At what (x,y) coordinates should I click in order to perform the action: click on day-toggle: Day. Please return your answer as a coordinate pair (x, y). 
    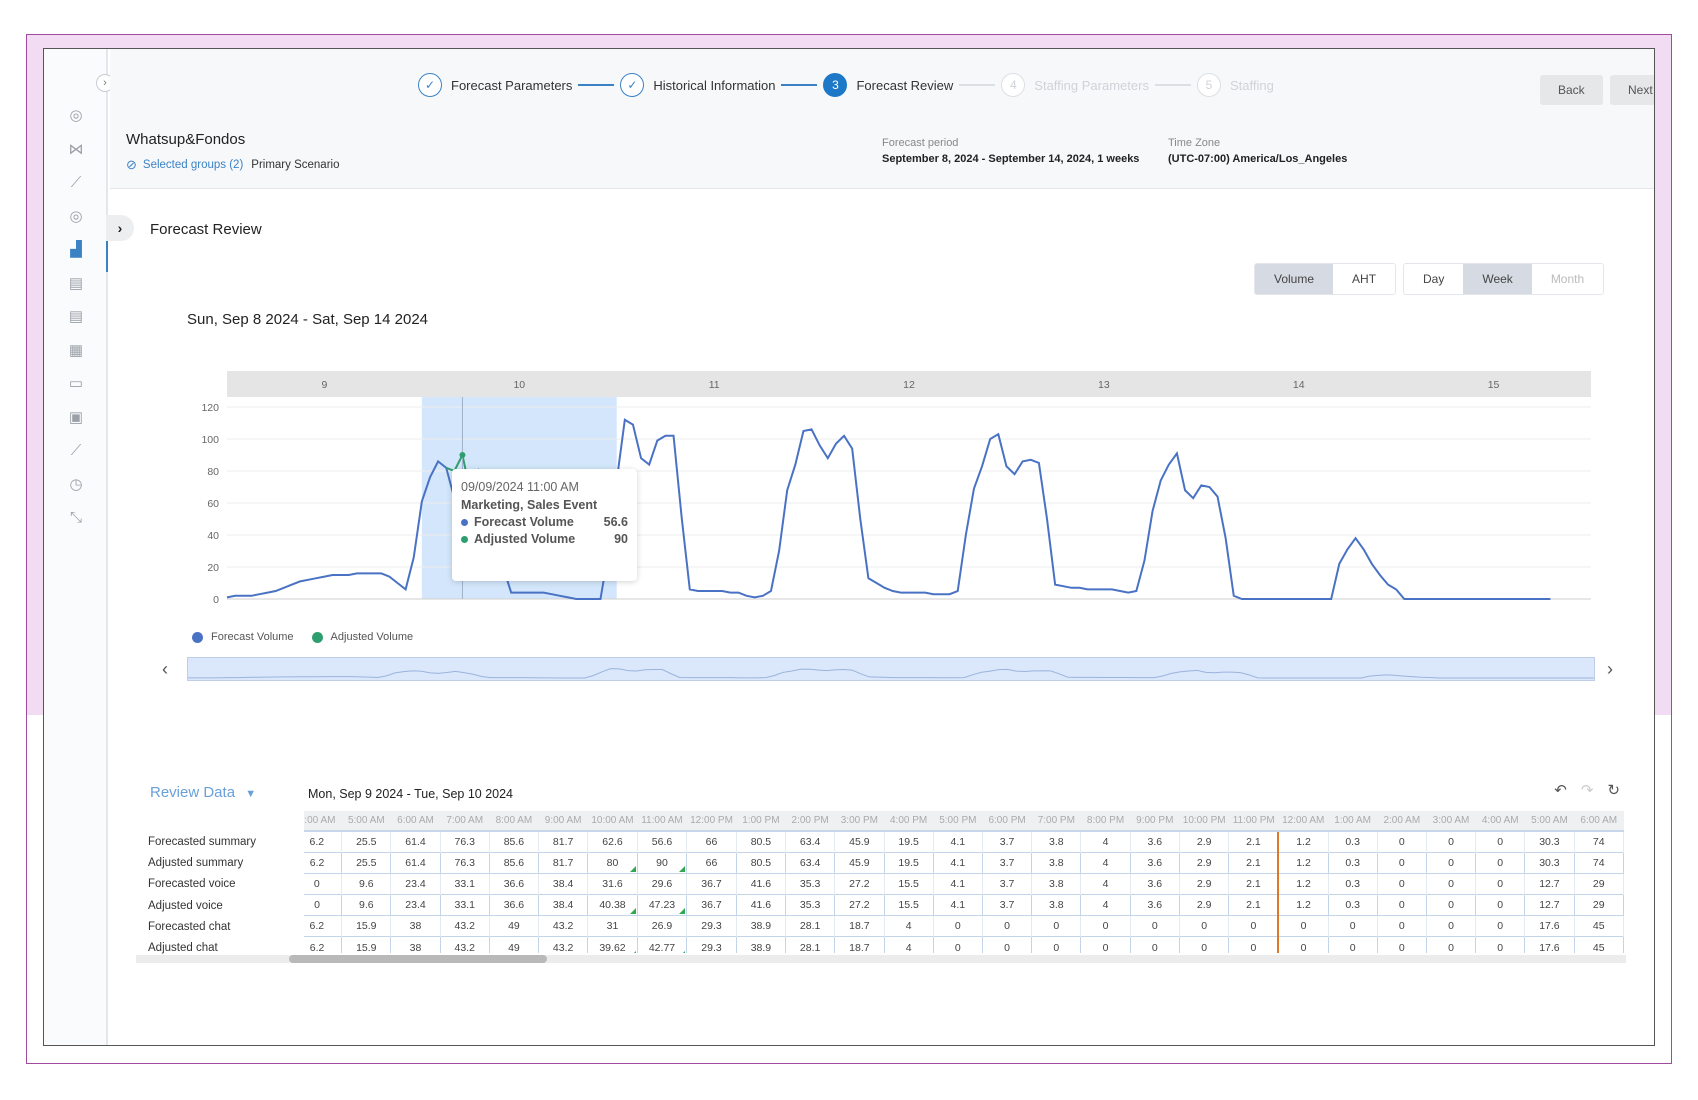
    Looking at the image, I should click on (1433, 279).